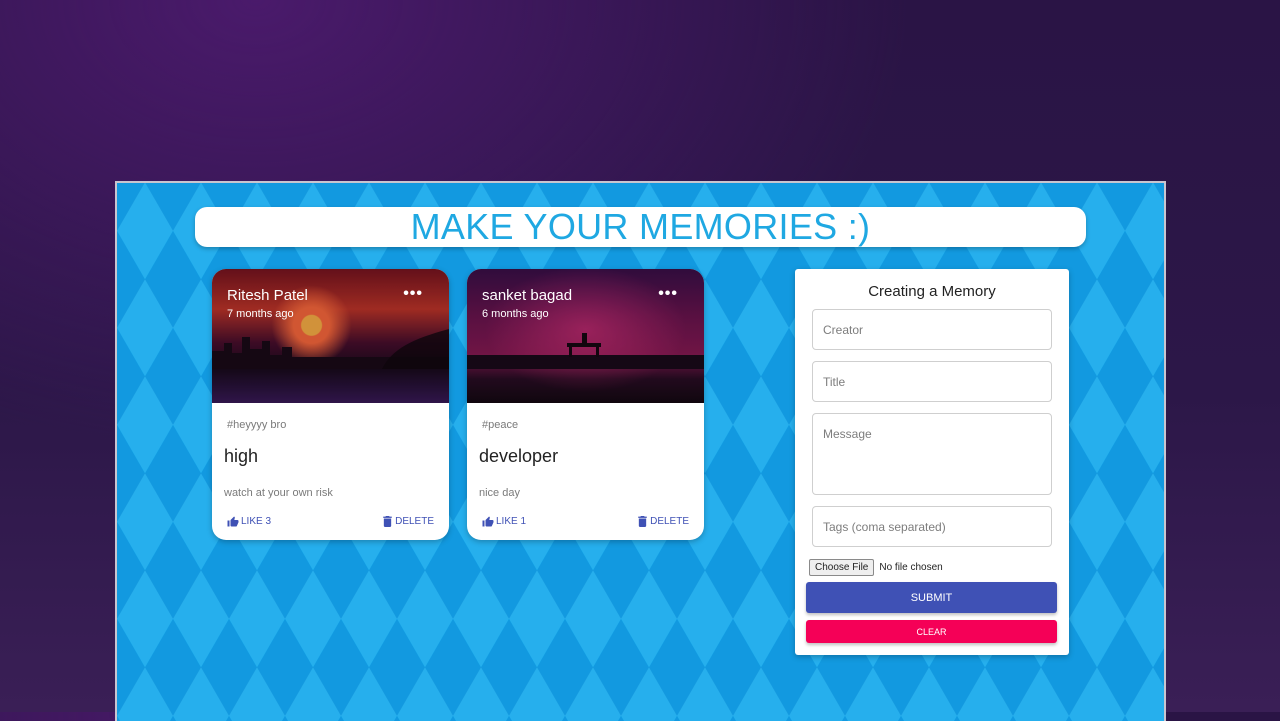  I want to click on title-input: Title, so click(932, 381).